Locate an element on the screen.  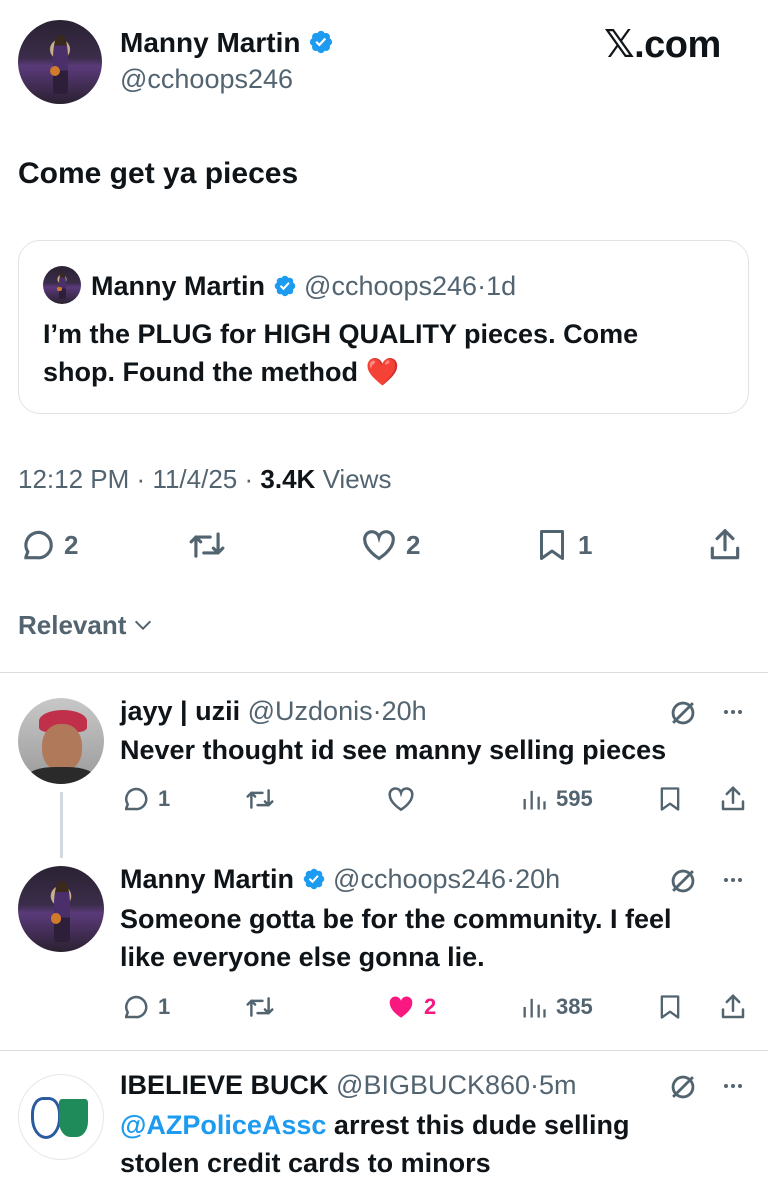
reply-header: Manny Martin @cchoops246·20h is located at coordinates (340, 879).